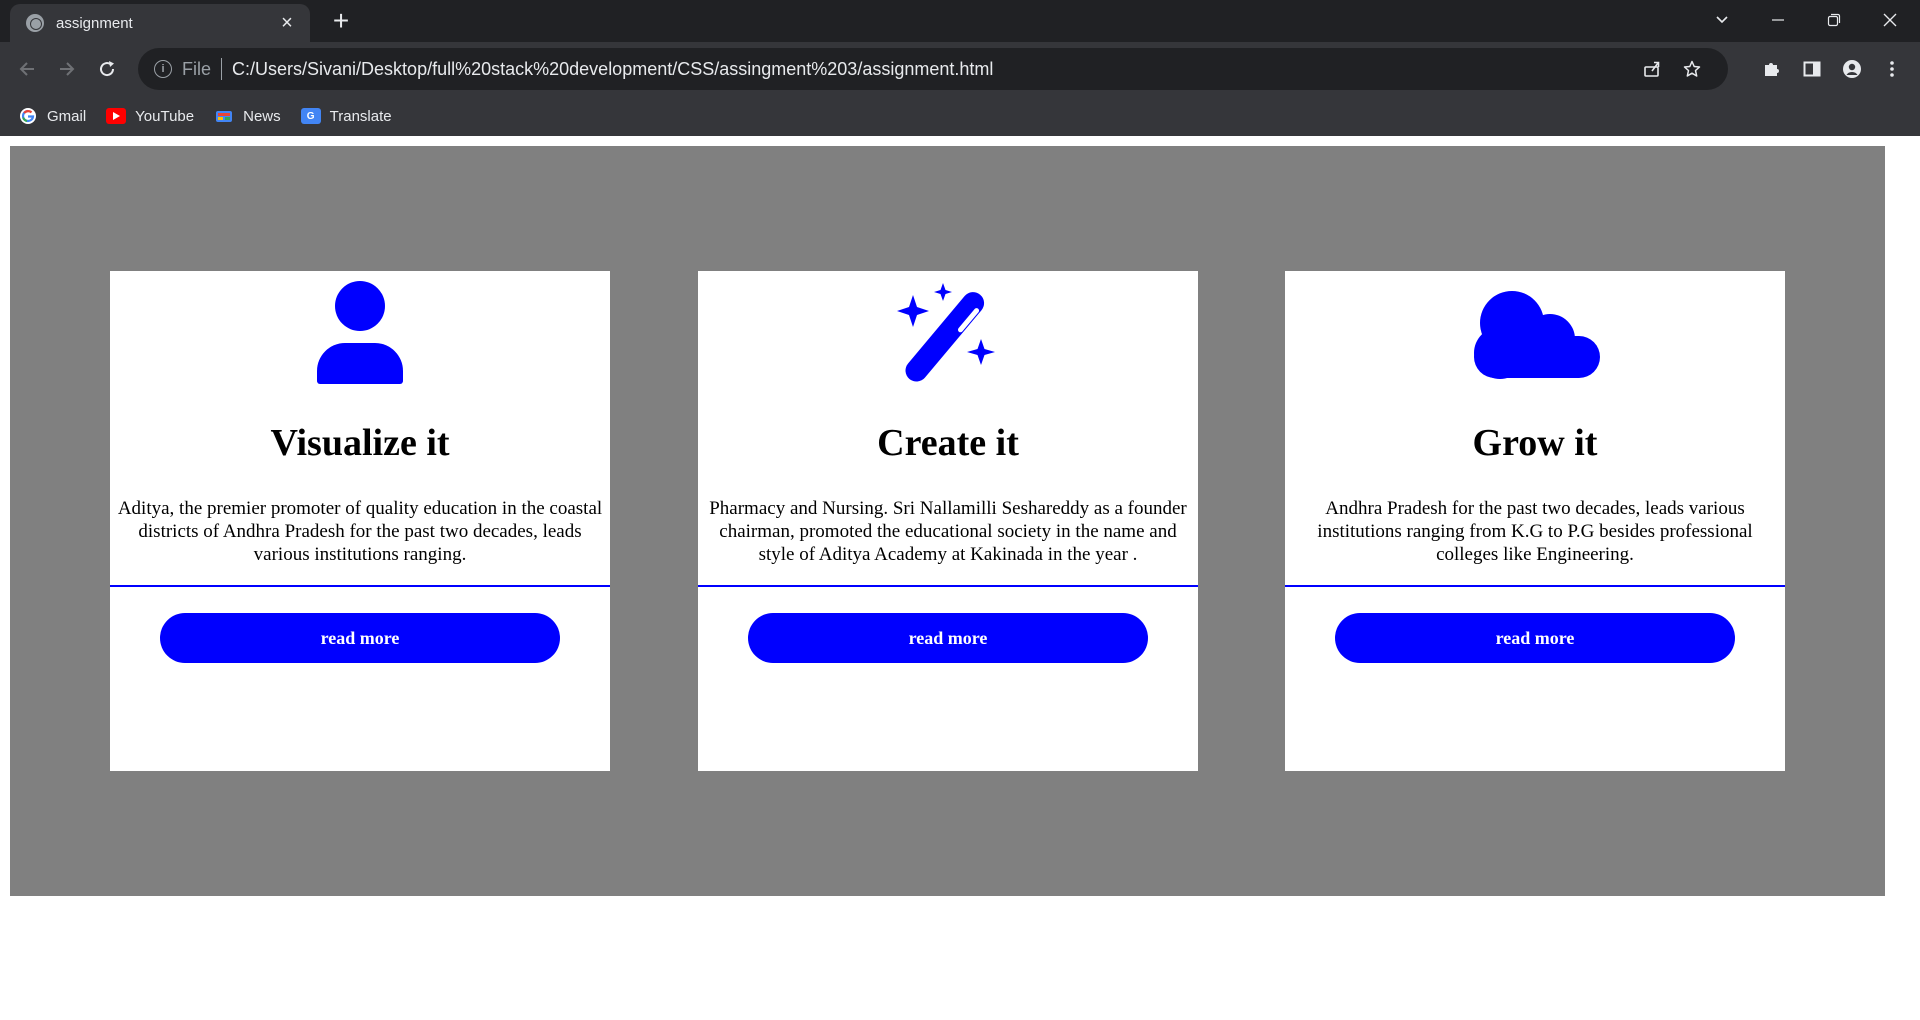  Describe the element at coordinates (310, 116) in the screenshot. I see `translate-icon: G` at that location.